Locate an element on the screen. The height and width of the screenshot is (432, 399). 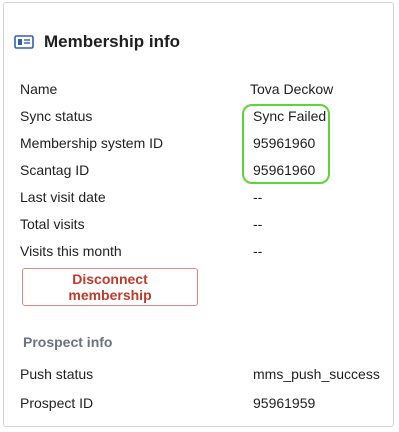
row-name: Name Tova Deckow is located at coordinates (209, 89).